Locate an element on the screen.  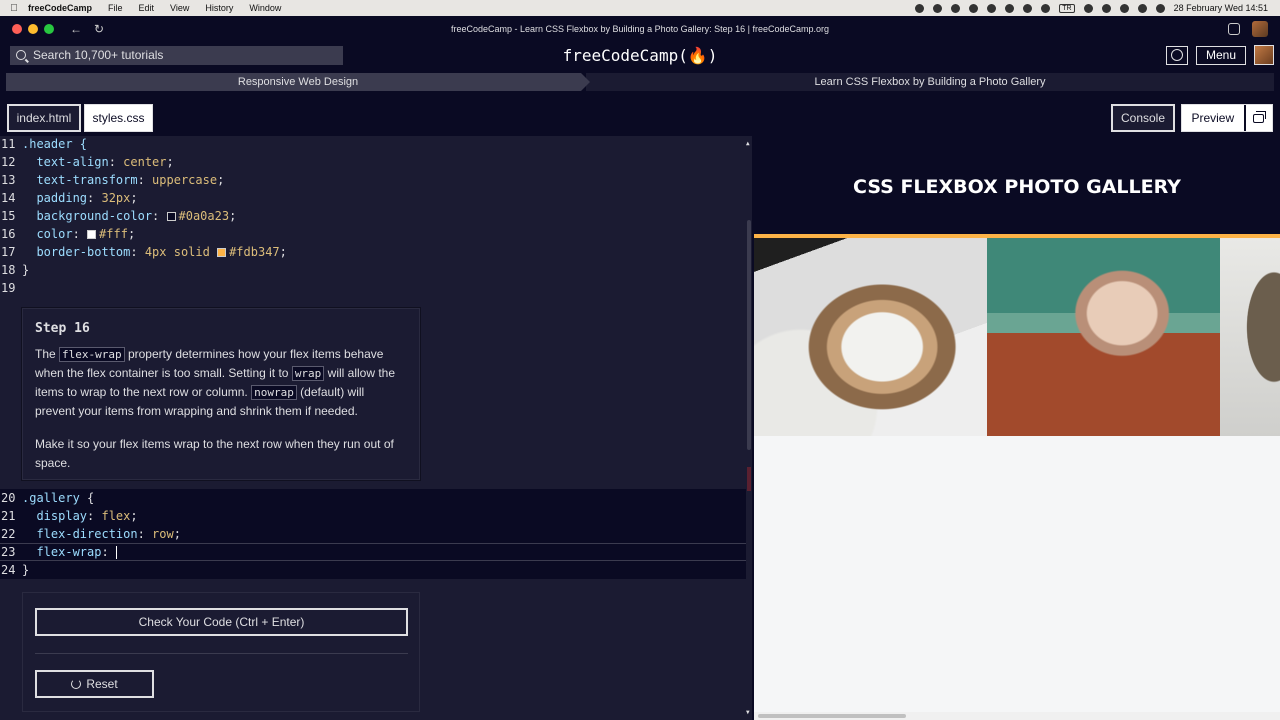
code-line: 13 text-transform: uppercase; is located at coordinates (374, 180).